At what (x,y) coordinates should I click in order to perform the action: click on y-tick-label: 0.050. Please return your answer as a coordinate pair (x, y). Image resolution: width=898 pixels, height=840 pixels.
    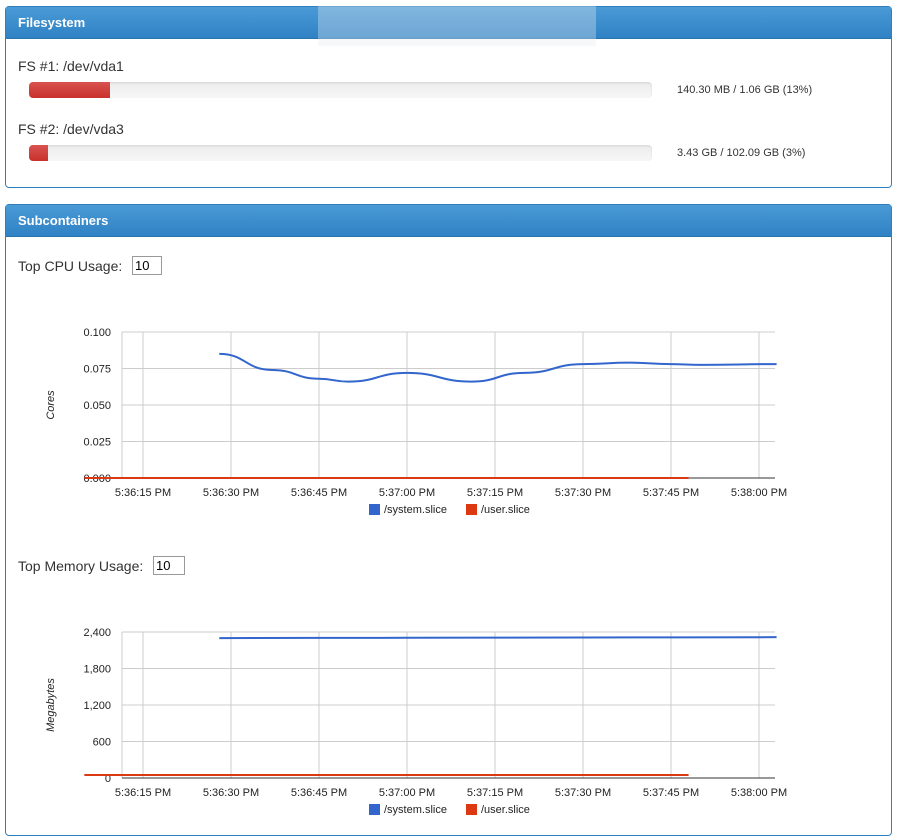
    Looking at the image, I should click on (97, 406).